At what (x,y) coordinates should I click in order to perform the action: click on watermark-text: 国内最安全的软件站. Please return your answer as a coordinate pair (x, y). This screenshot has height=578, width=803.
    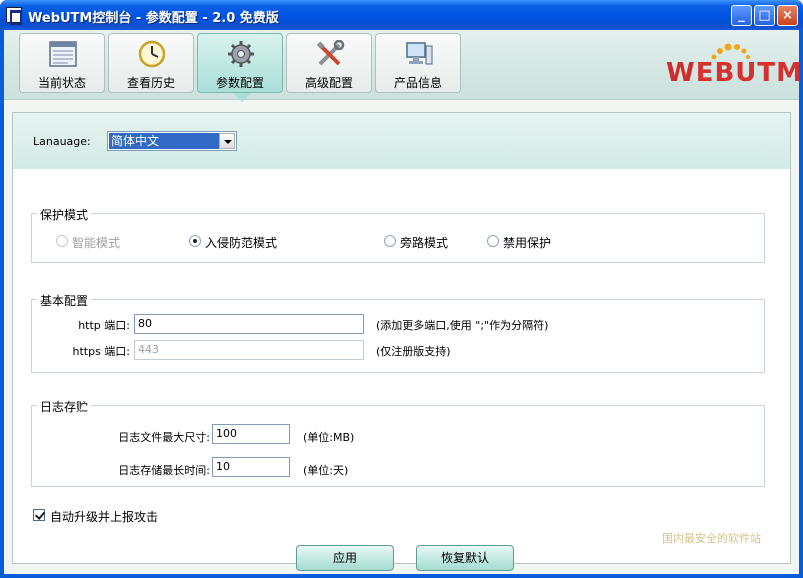
    Looking at the image, I should click on (711, 538).